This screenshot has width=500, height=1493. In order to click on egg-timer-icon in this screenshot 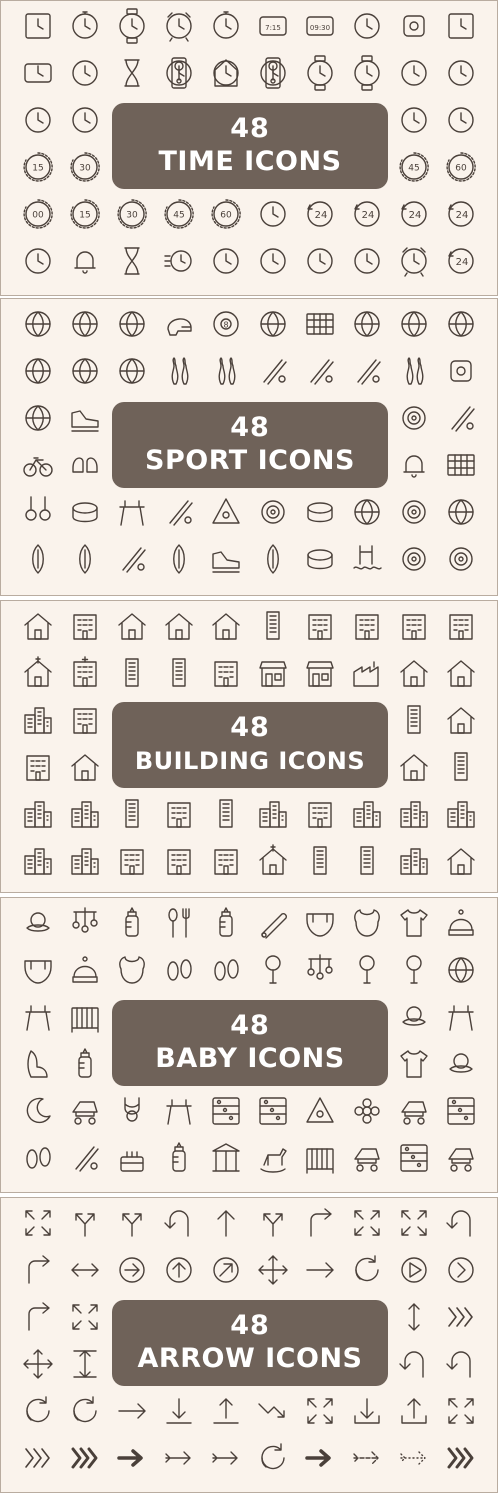, I will do `click(132, 73)`.